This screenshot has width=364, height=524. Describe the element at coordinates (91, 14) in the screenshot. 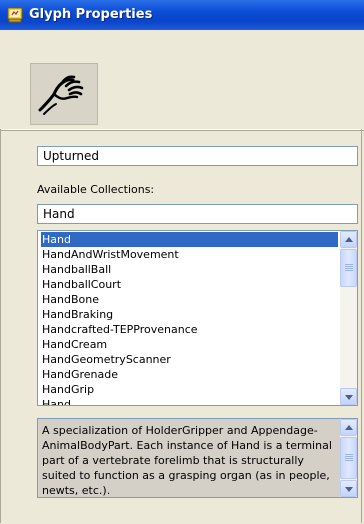

I see `window-title: Glyph Properties` at that location.